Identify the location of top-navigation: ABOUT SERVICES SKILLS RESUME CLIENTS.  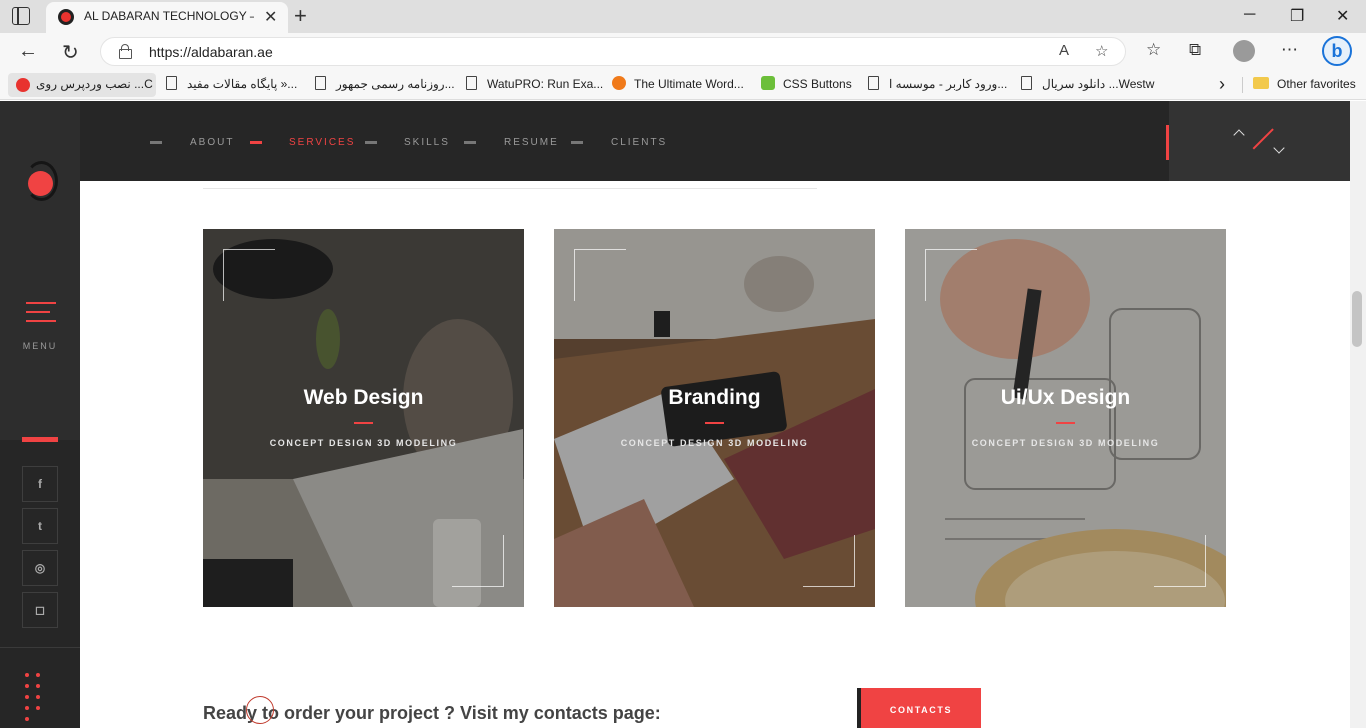
(624, 141).